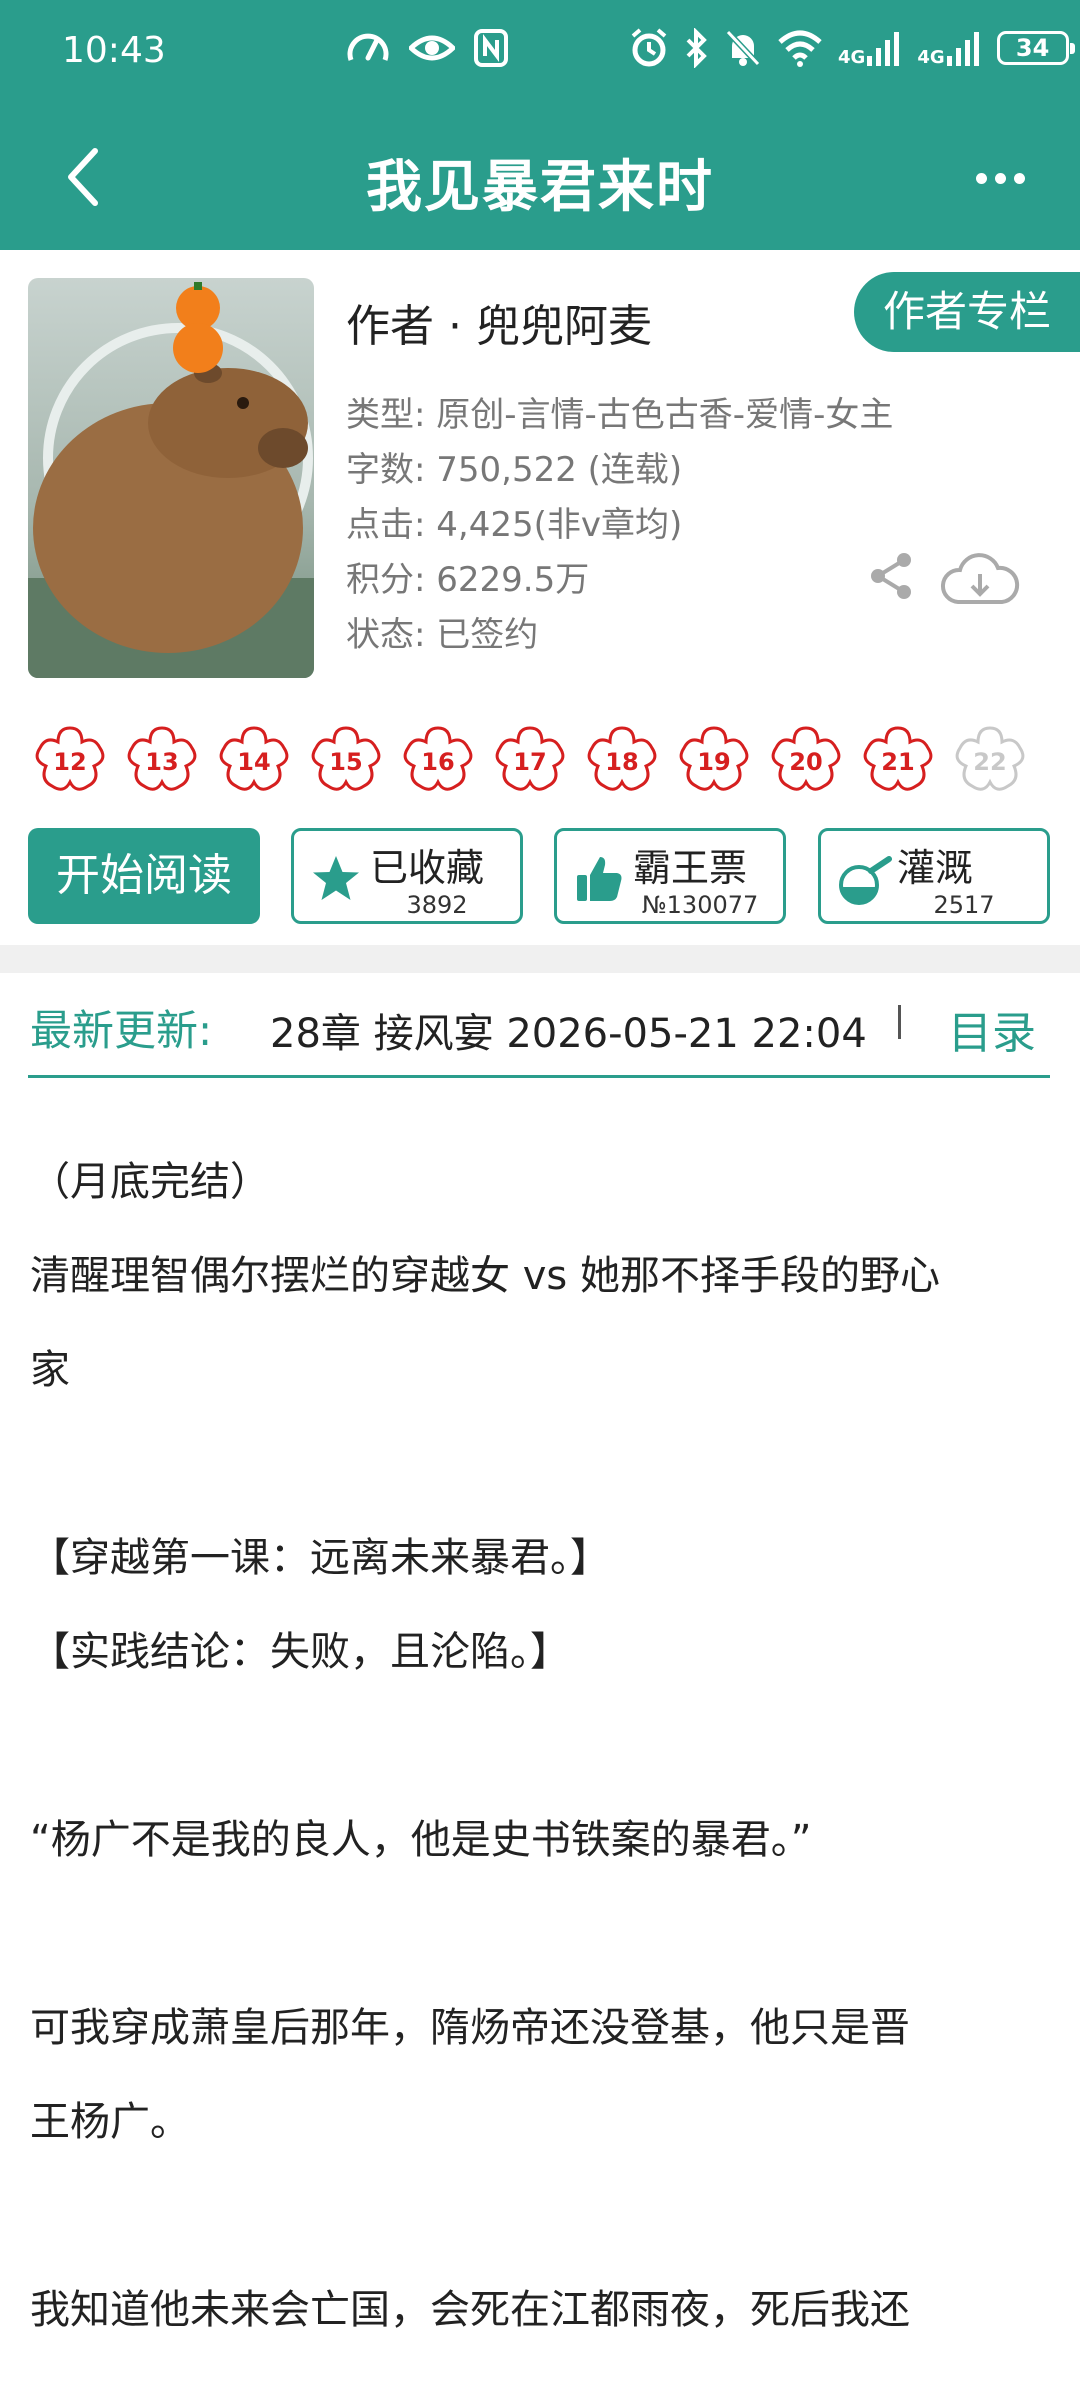  I want to click on intro-line: 得轮流给六个男人当老婆。, so click(545, 2369).